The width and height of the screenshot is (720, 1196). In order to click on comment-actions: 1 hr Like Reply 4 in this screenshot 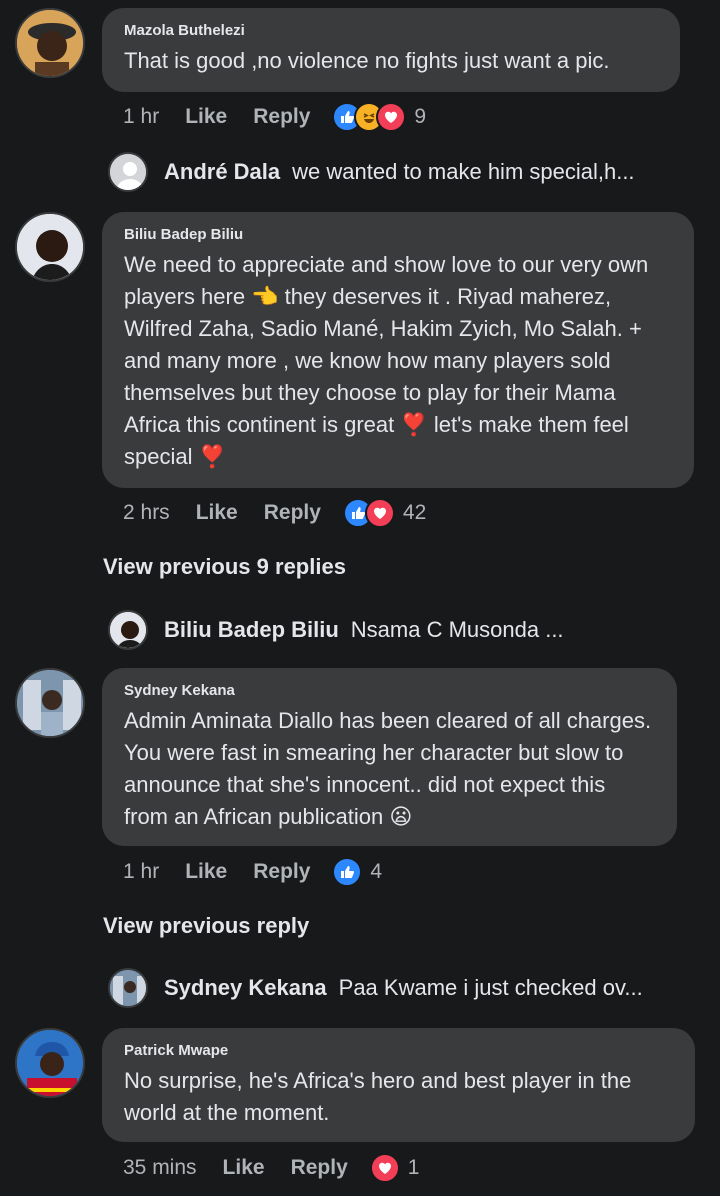, I will do `click(252, 872)`.